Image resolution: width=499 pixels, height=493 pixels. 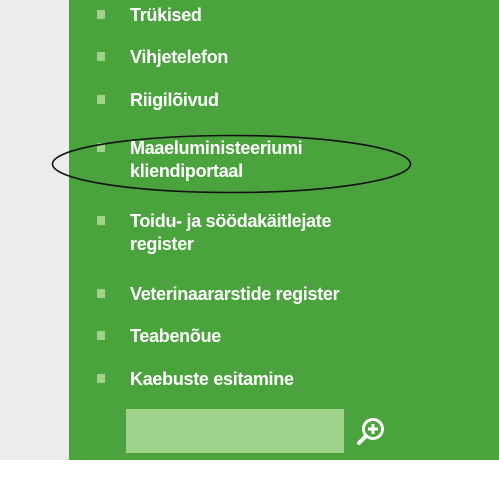 What do you see at coordinates (212, 379) in the screenshot?
I see `nav-item-label: Kaebuste esitamine` at bounding box center [212, 379].